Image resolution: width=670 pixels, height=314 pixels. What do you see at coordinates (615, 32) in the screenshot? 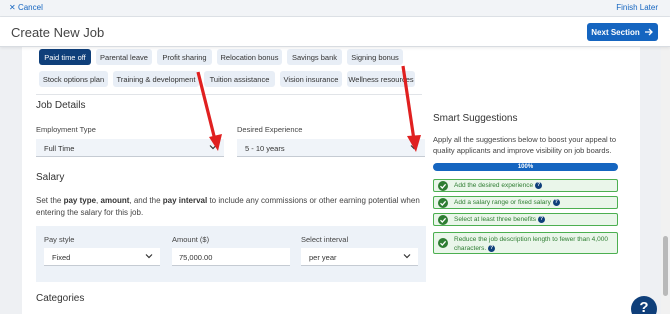
I see `next-section-label: Next Section` at bounding box center [615, 32].